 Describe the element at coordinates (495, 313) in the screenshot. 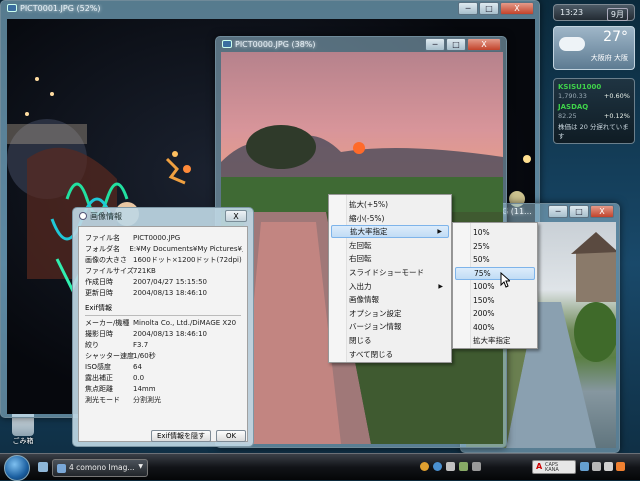

I see `zoom-menu-item: 200%` at that location.